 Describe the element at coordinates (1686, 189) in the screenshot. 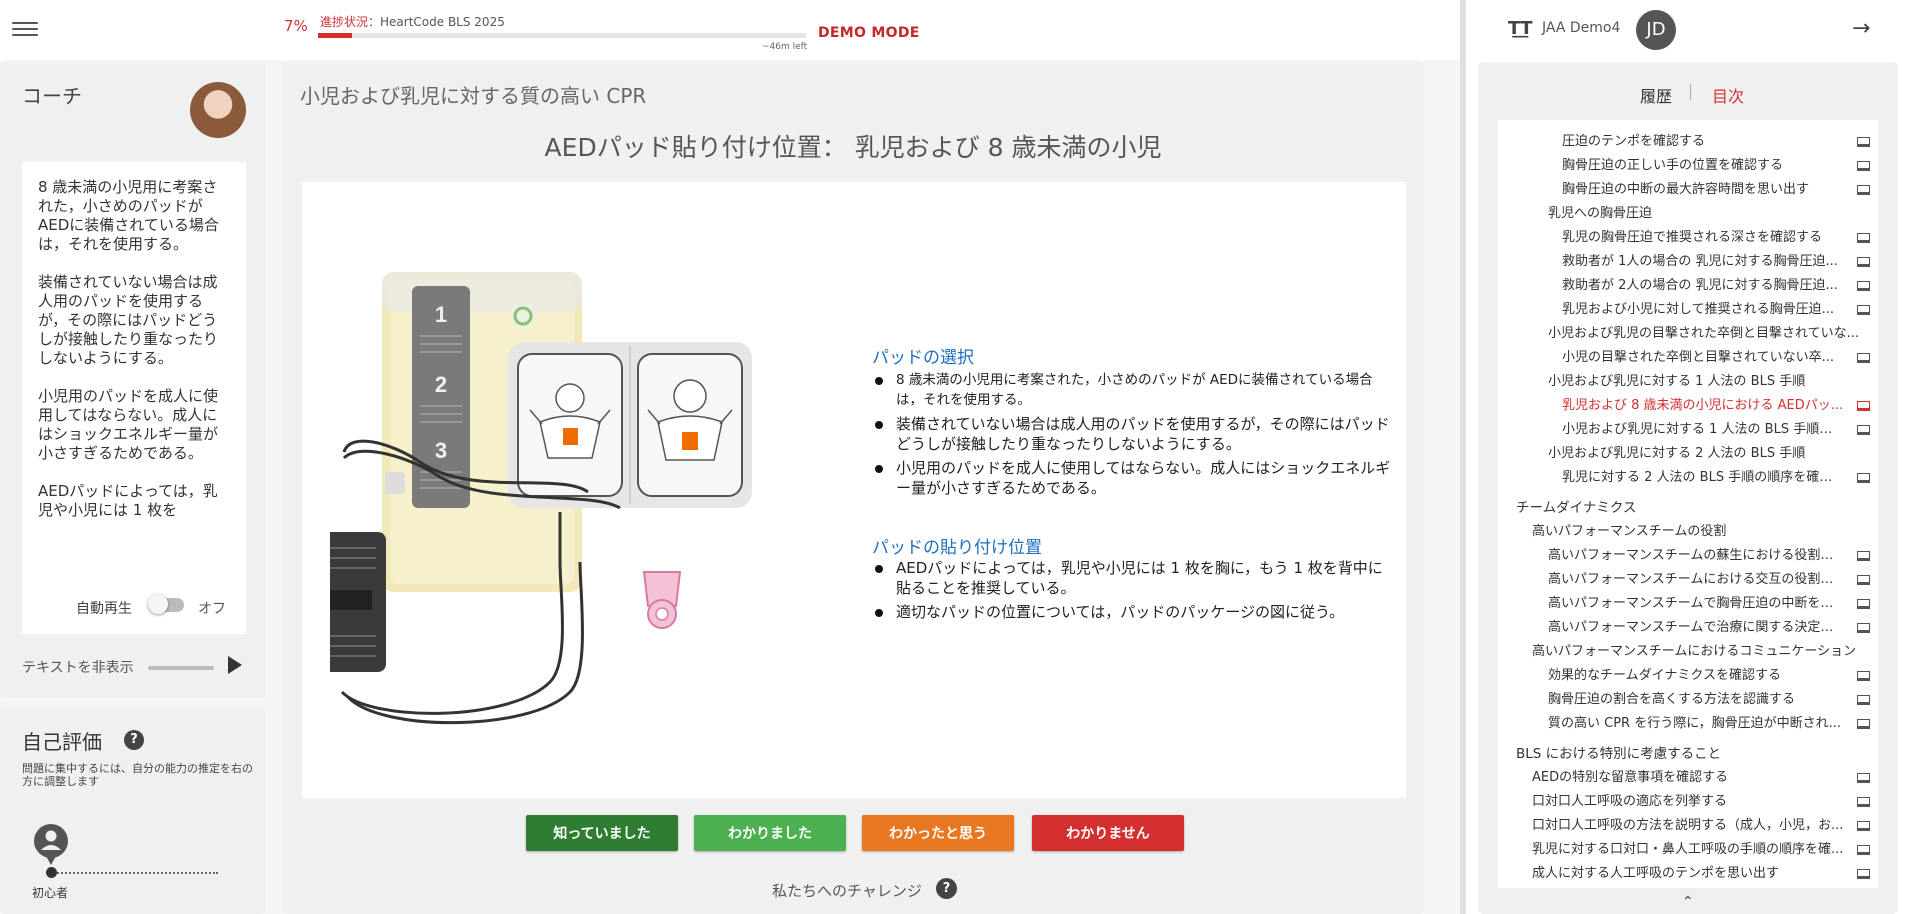

I see `toc-item-label: 胸骨圧迫の中断の最大許容時間を思い出す` at that location.